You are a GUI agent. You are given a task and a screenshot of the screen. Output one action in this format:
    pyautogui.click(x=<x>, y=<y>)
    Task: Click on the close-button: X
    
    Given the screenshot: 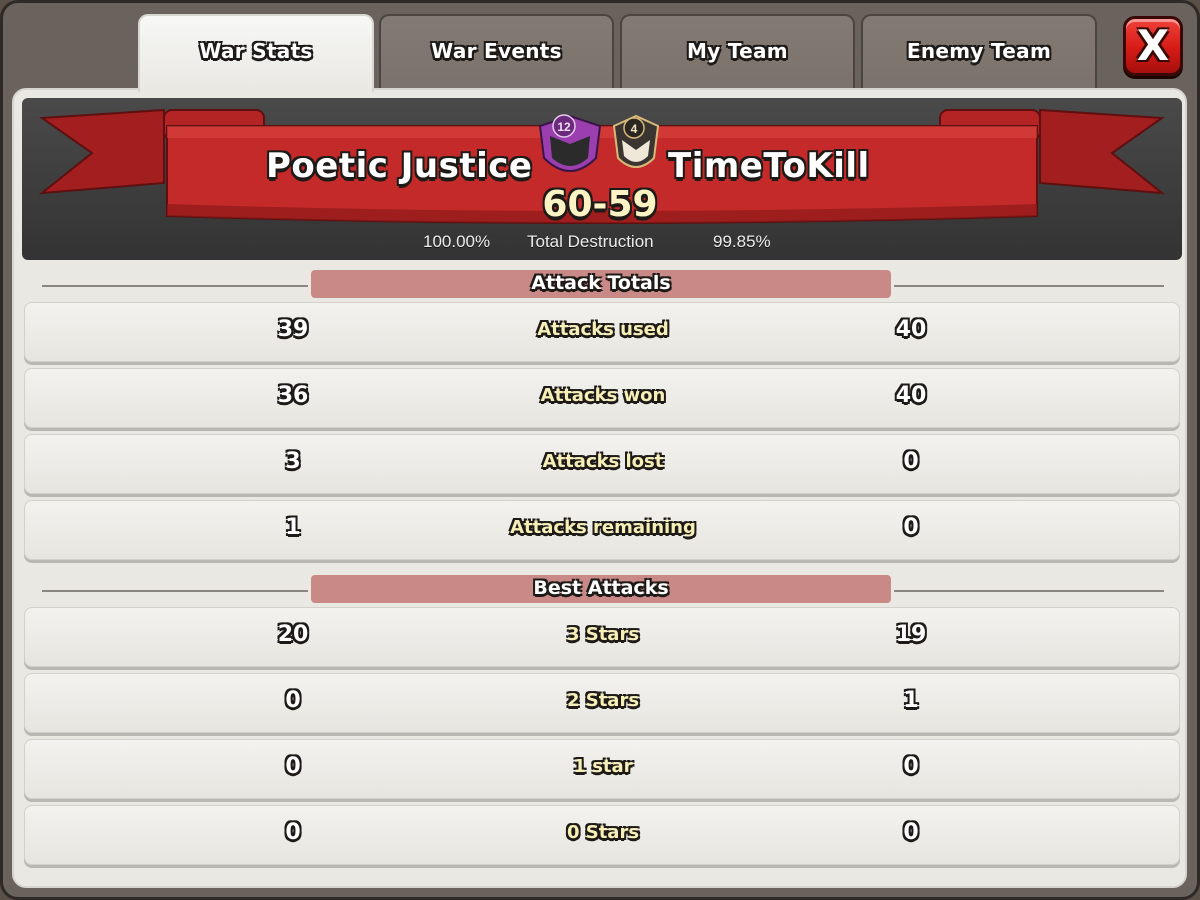 What is the action you would take?
    pyautogui.click(x=1153, y=46)
    